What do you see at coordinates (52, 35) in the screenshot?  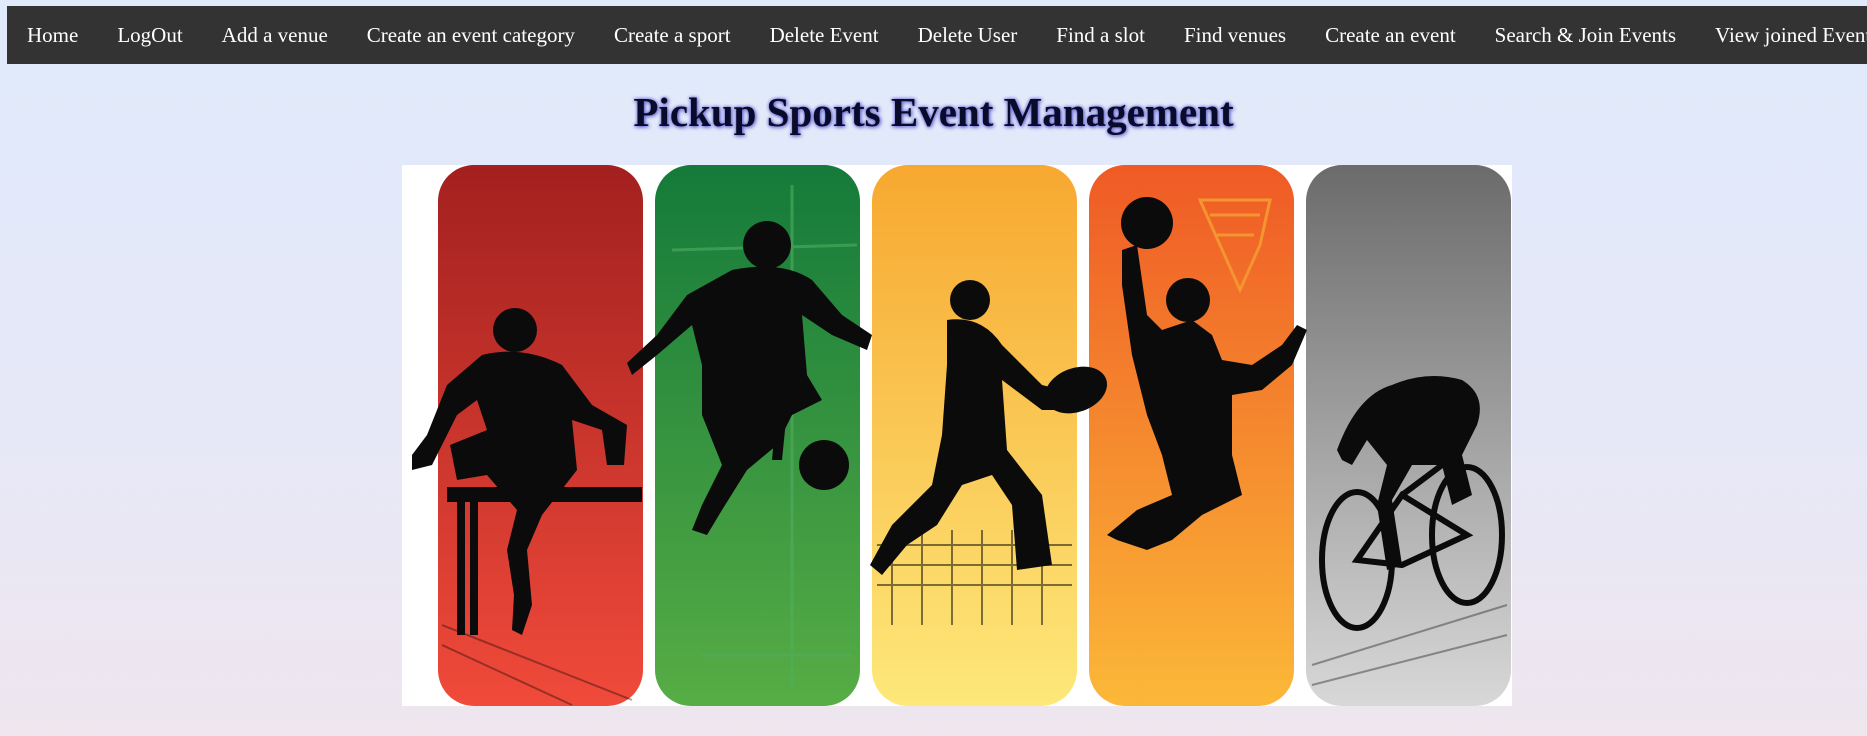 I see `nav-home: Home` at bounding box center [52, 35].